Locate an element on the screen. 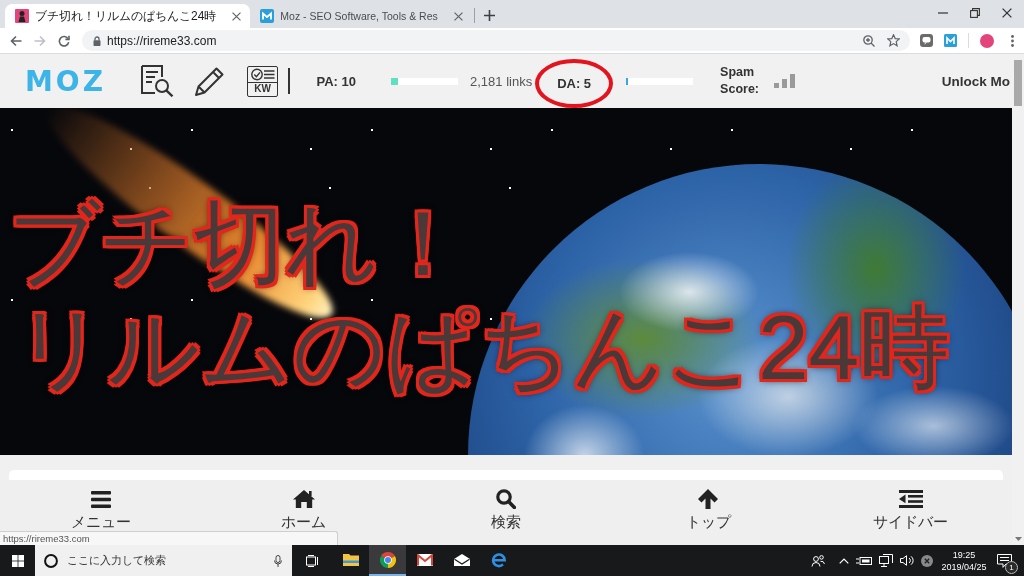  windows-start-icon is located at coordinates (17, 560).